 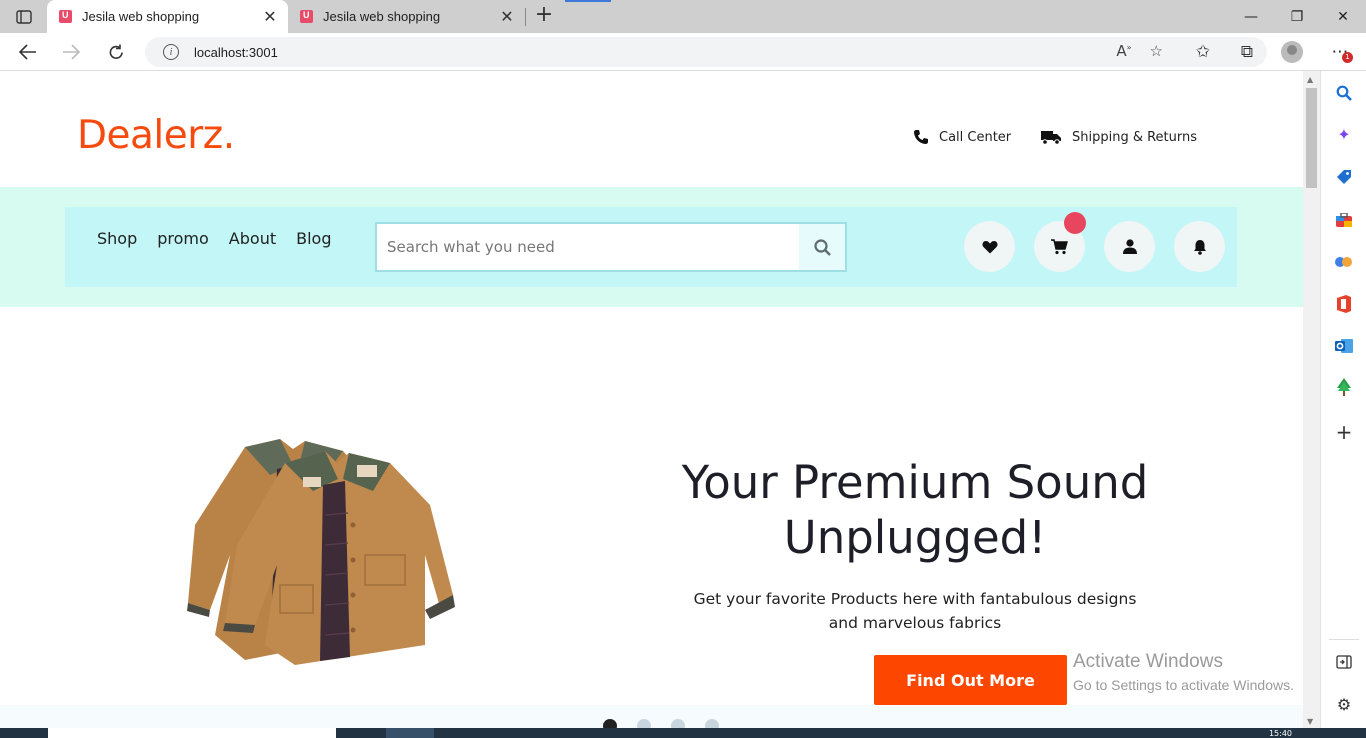 I want to click on minimize-icon: —, so click(x=1251, y=16).